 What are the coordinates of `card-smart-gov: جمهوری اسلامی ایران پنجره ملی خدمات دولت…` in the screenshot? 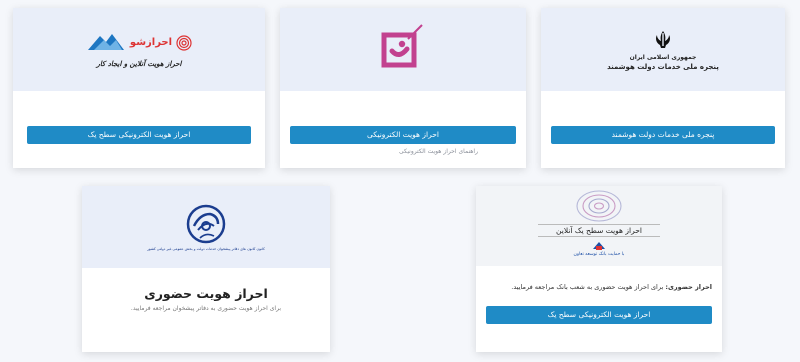 It's located at (663, 88).